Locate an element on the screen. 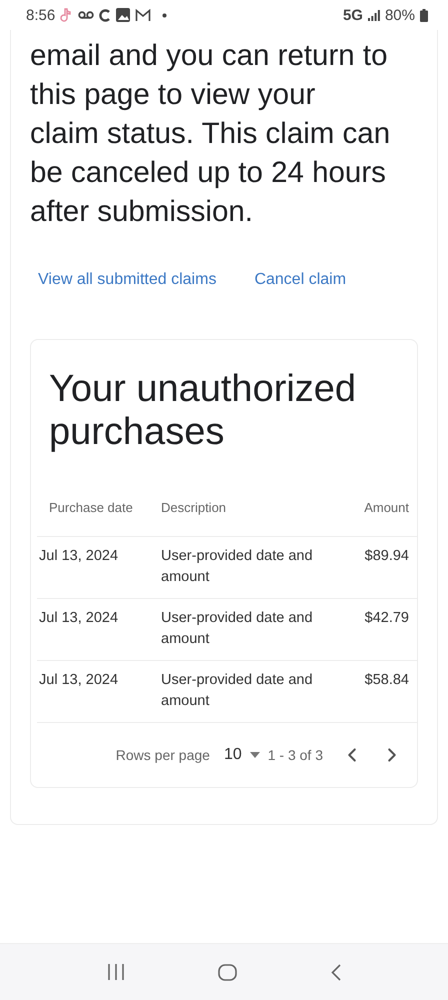  mail-icon is located at coordinates (143, 15).